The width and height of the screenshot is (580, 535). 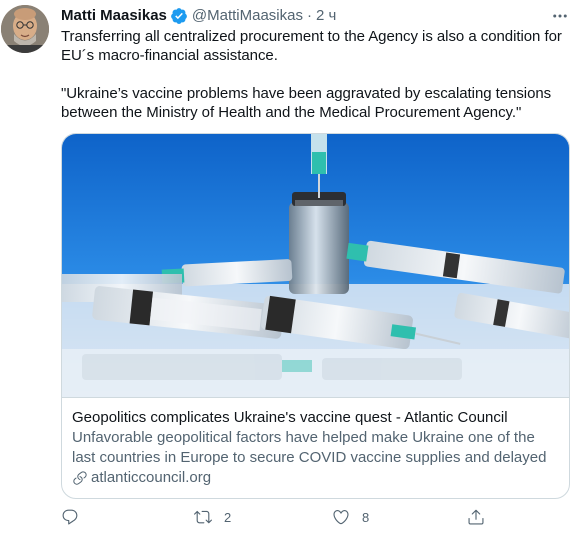 I want to click on link-icon, so click(x=80, y=478).